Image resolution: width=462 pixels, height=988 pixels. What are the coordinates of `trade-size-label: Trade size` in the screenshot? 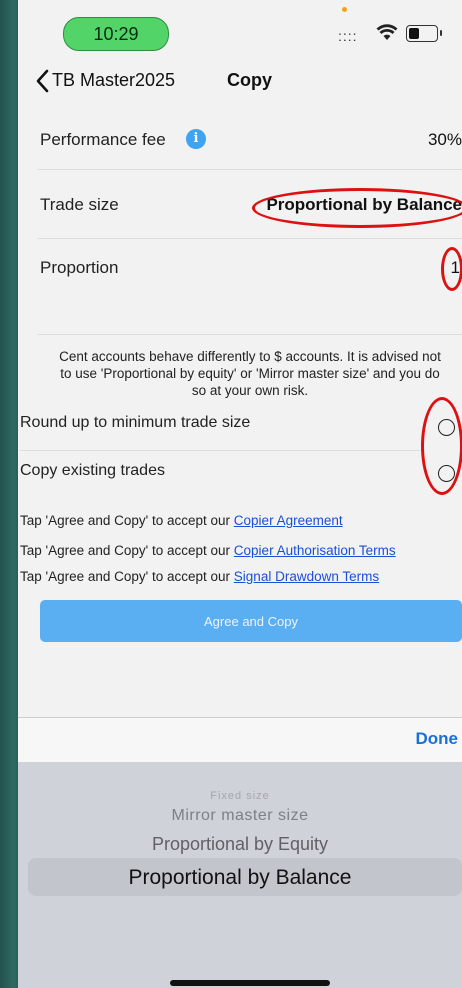 It's located at (79, 204).